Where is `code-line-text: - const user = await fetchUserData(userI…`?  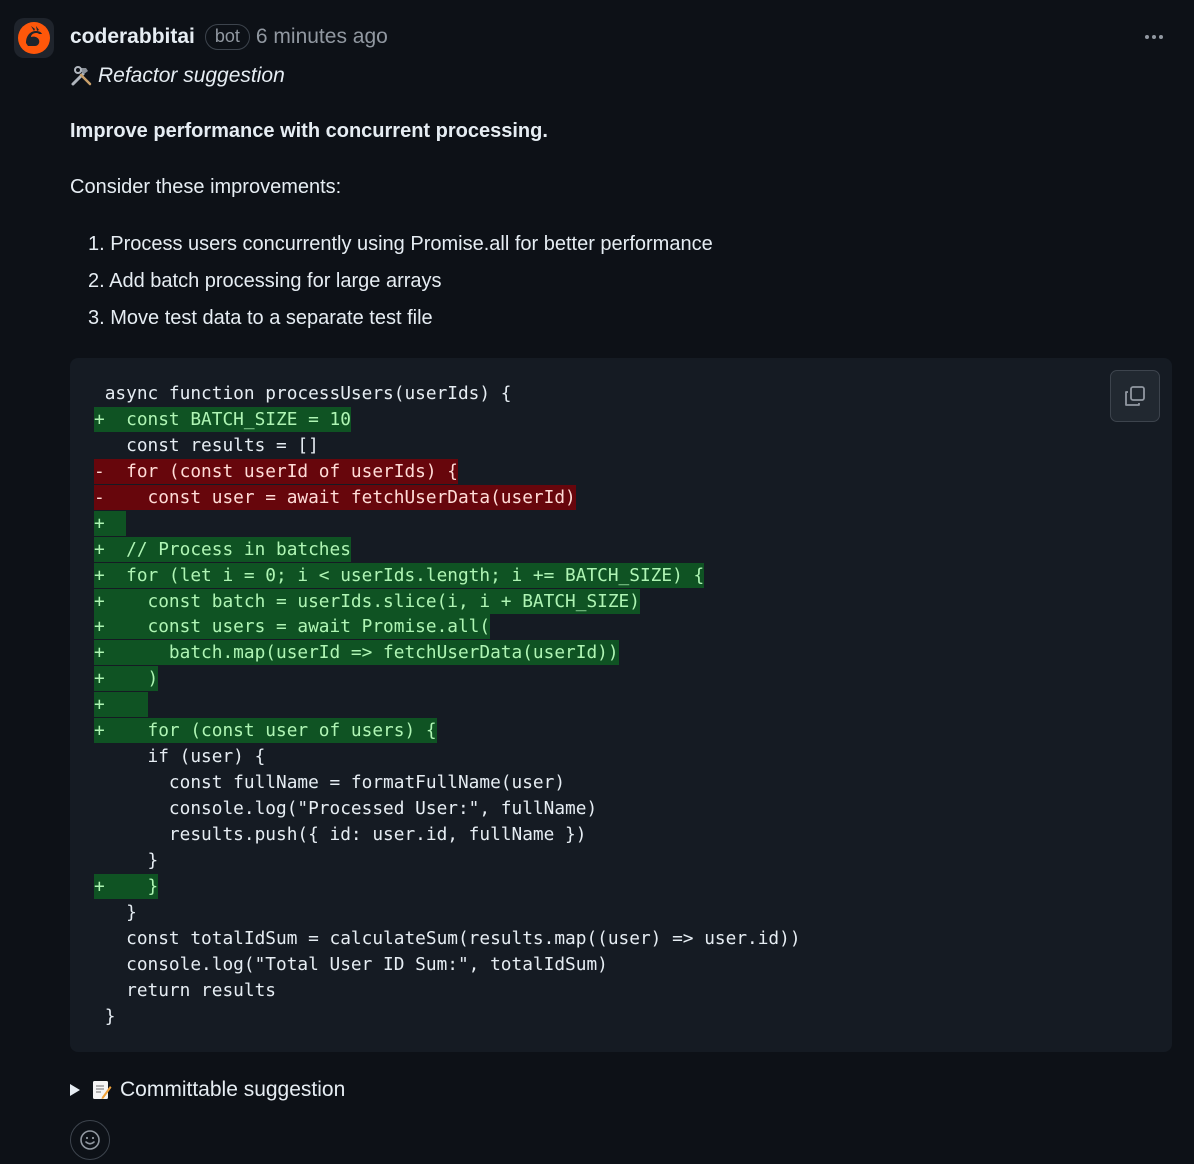 code-line-text: - const user = await fetchUserData(userI… is located at coordinates (335, 497).